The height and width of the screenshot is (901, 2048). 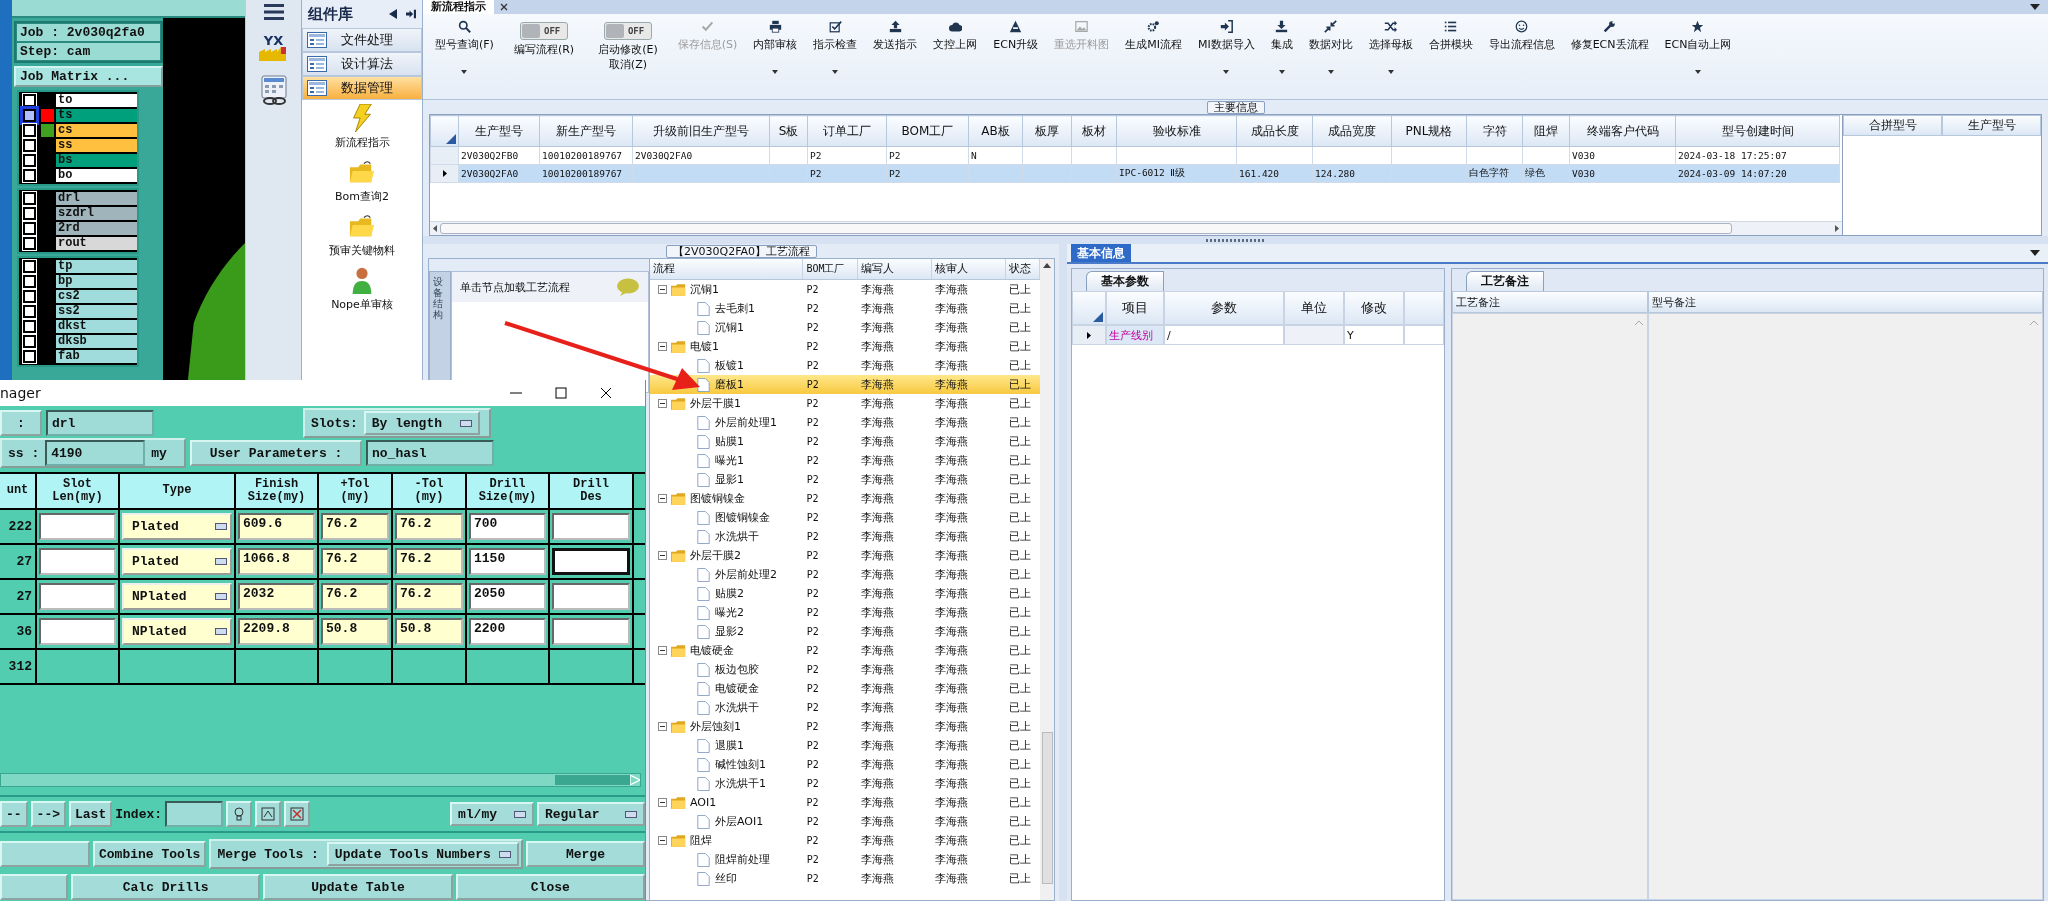 I want to click on slots-dropdown: By length, so click(x=421, y=423).